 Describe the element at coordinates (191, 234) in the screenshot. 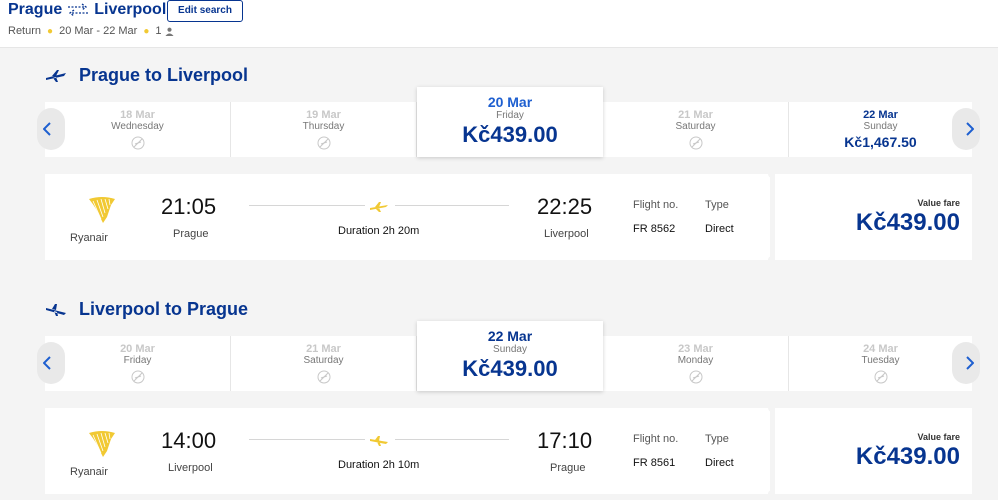

I see `departure-city: Prague` at that location.